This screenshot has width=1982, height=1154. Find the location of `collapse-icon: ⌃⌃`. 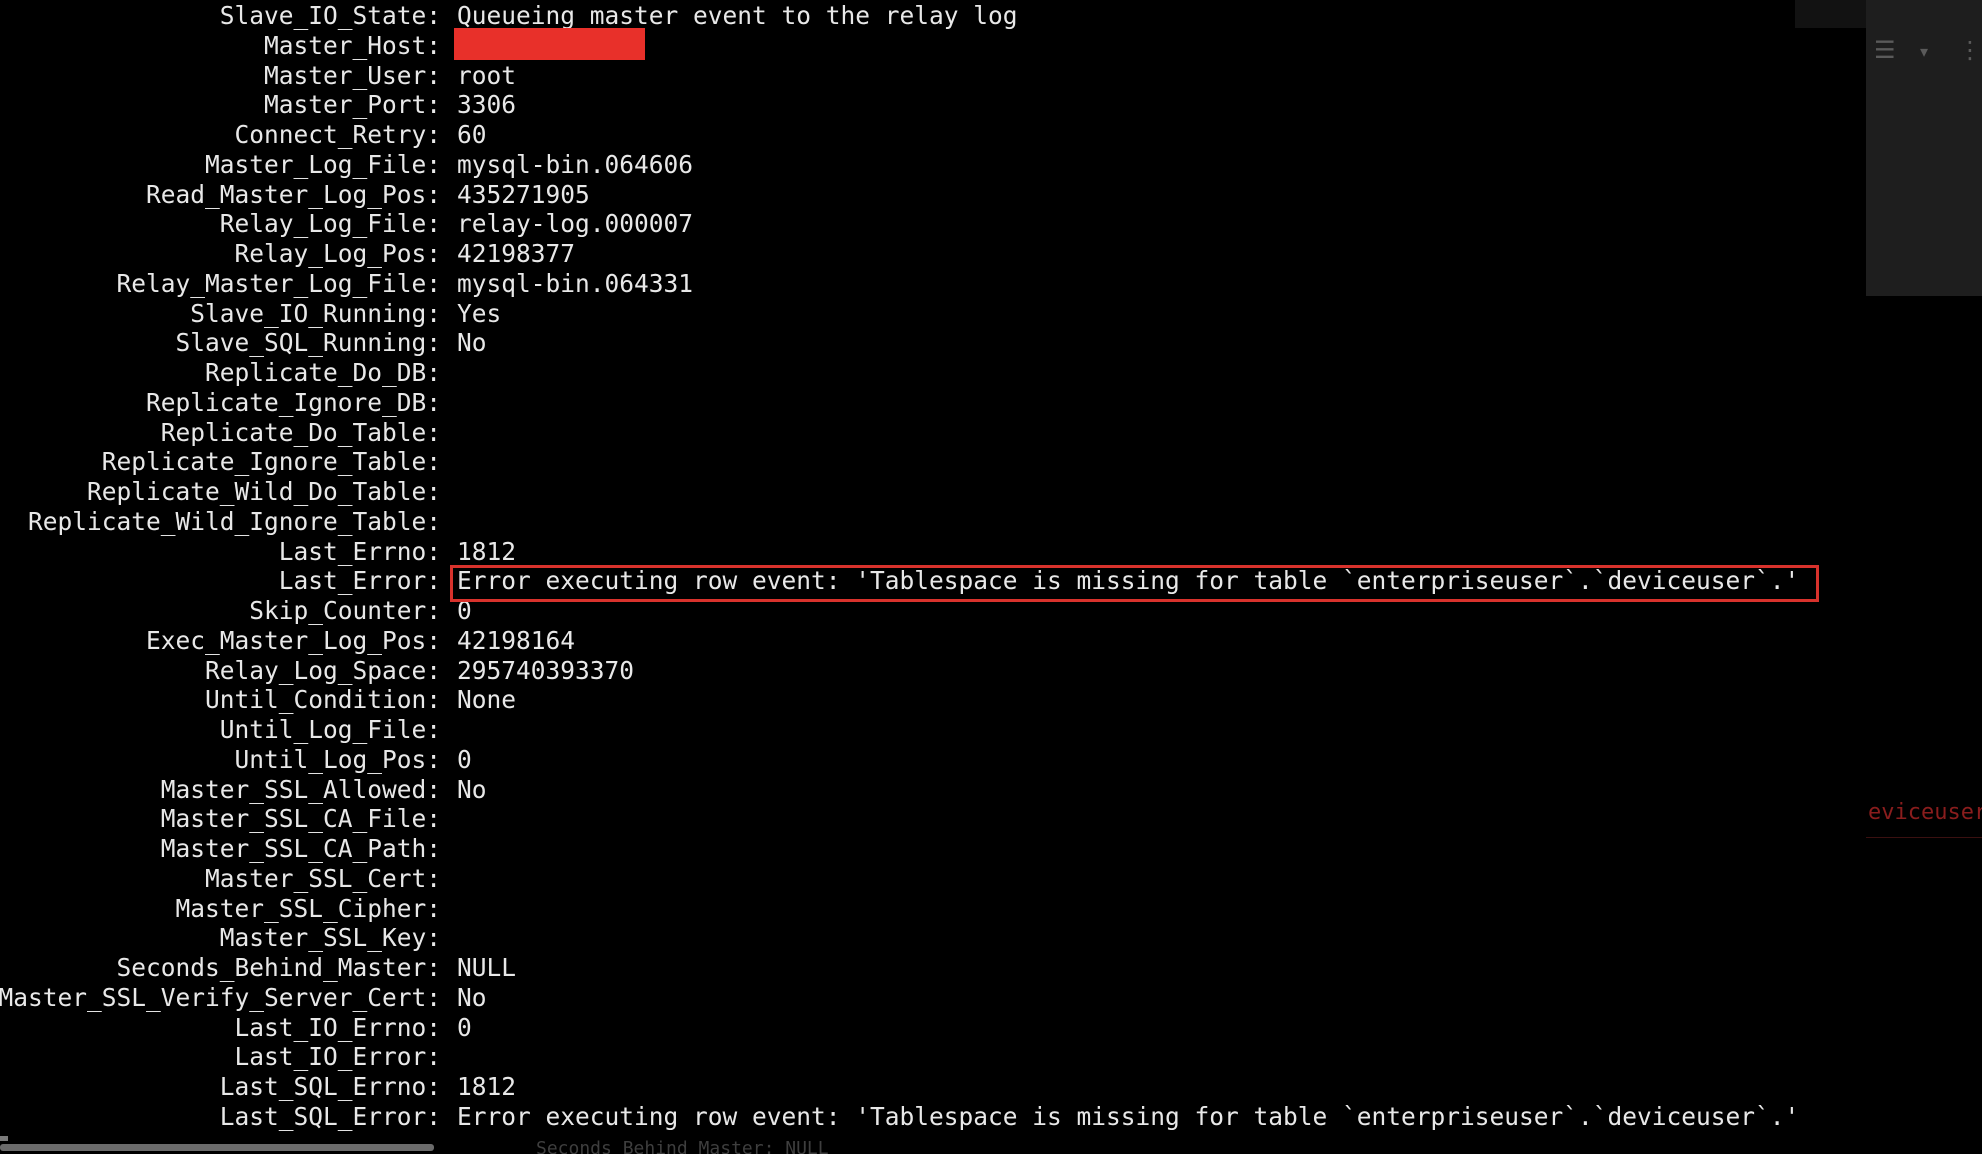

collapse-icon: ⌃⌃ is located at coordinates (1838, 7).